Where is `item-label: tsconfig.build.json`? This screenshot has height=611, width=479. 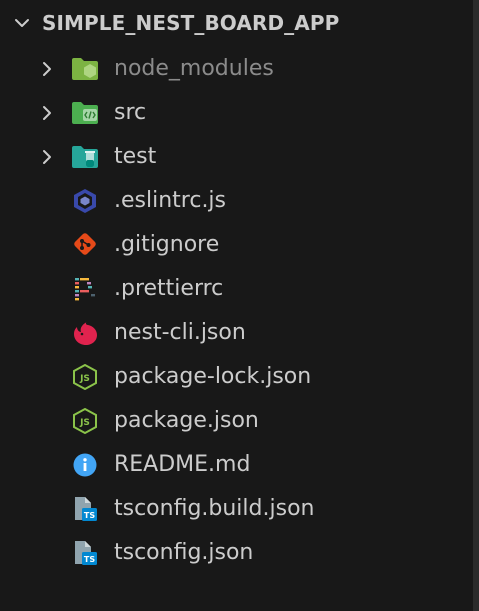
item-label: tsconfig.build.json is located at coordinates (214, 508).